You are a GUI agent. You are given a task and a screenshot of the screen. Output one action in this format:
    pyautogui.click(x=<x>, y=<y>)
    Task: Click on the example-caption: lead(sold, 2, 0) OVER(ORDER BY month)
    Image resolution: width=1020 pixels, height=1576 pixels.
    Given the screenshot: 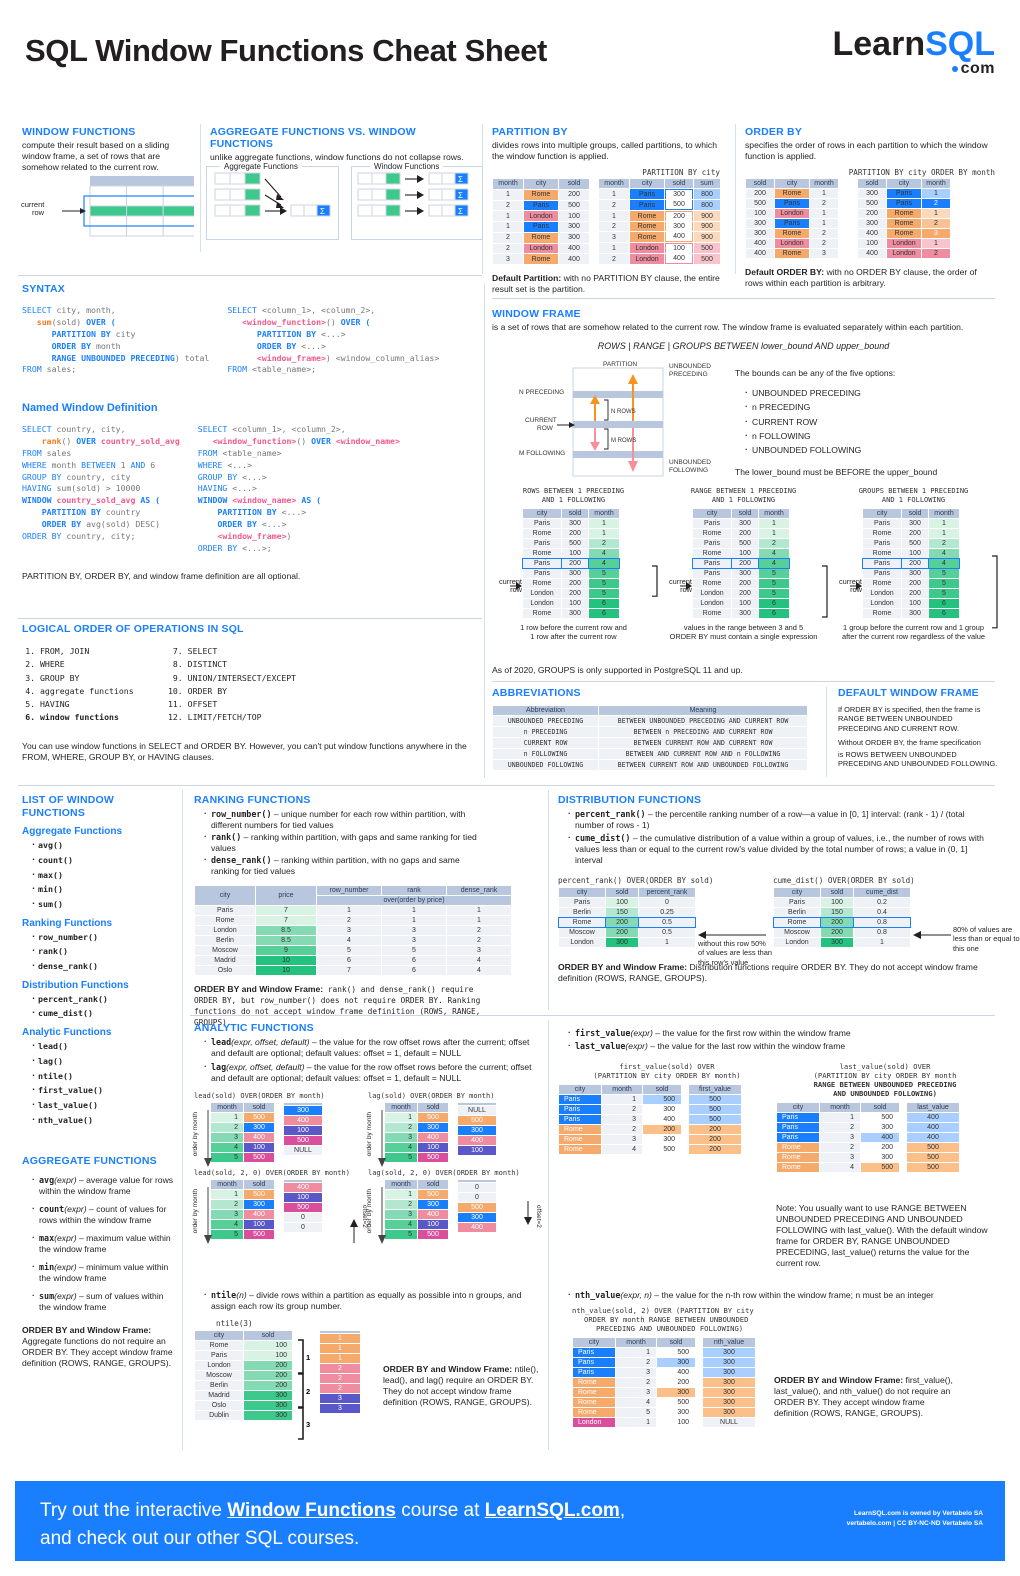 What is the action you would take?
    pyautogui.click(x=272, y=1173)
    